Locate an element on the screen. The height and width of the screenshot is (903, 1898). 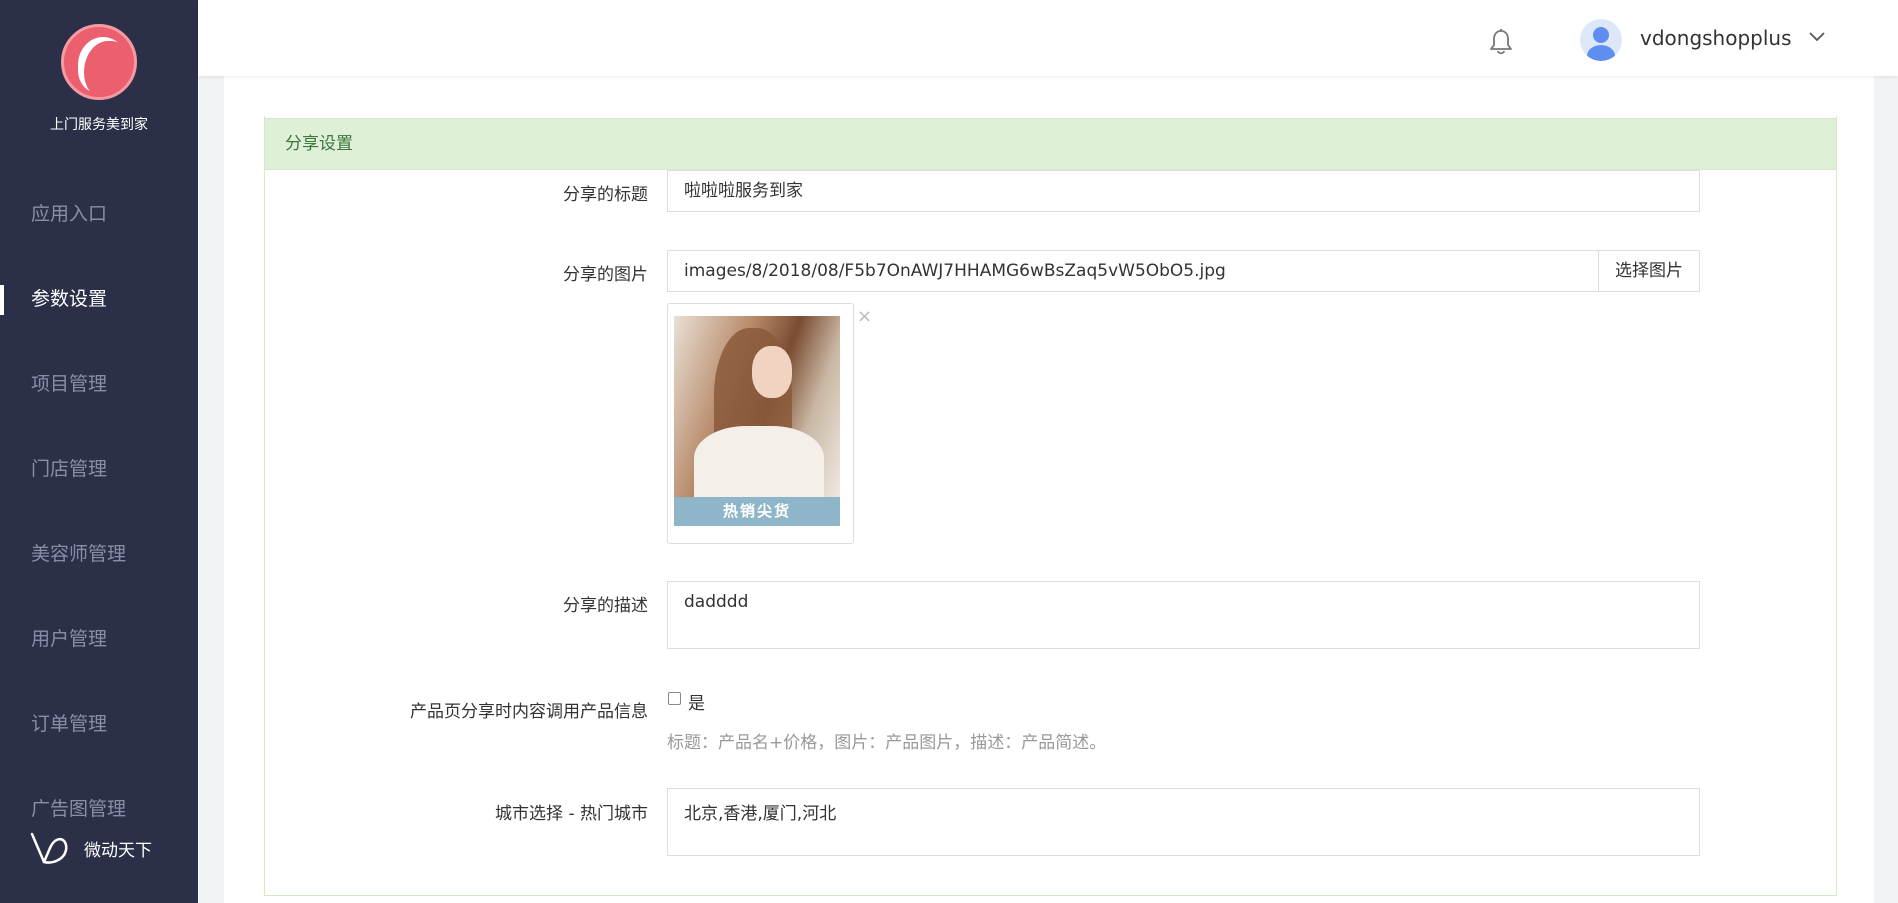
top-bar: vdongshopplus is located at coordinates (1048, 38).